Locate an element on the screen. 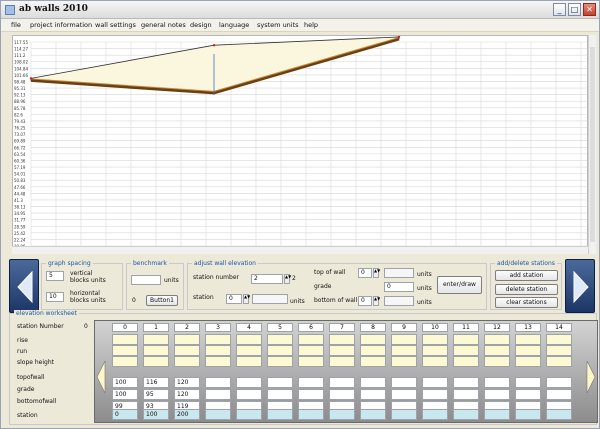 The image size is (600, 429). menu-design: design is located at coordinates (201, 25).